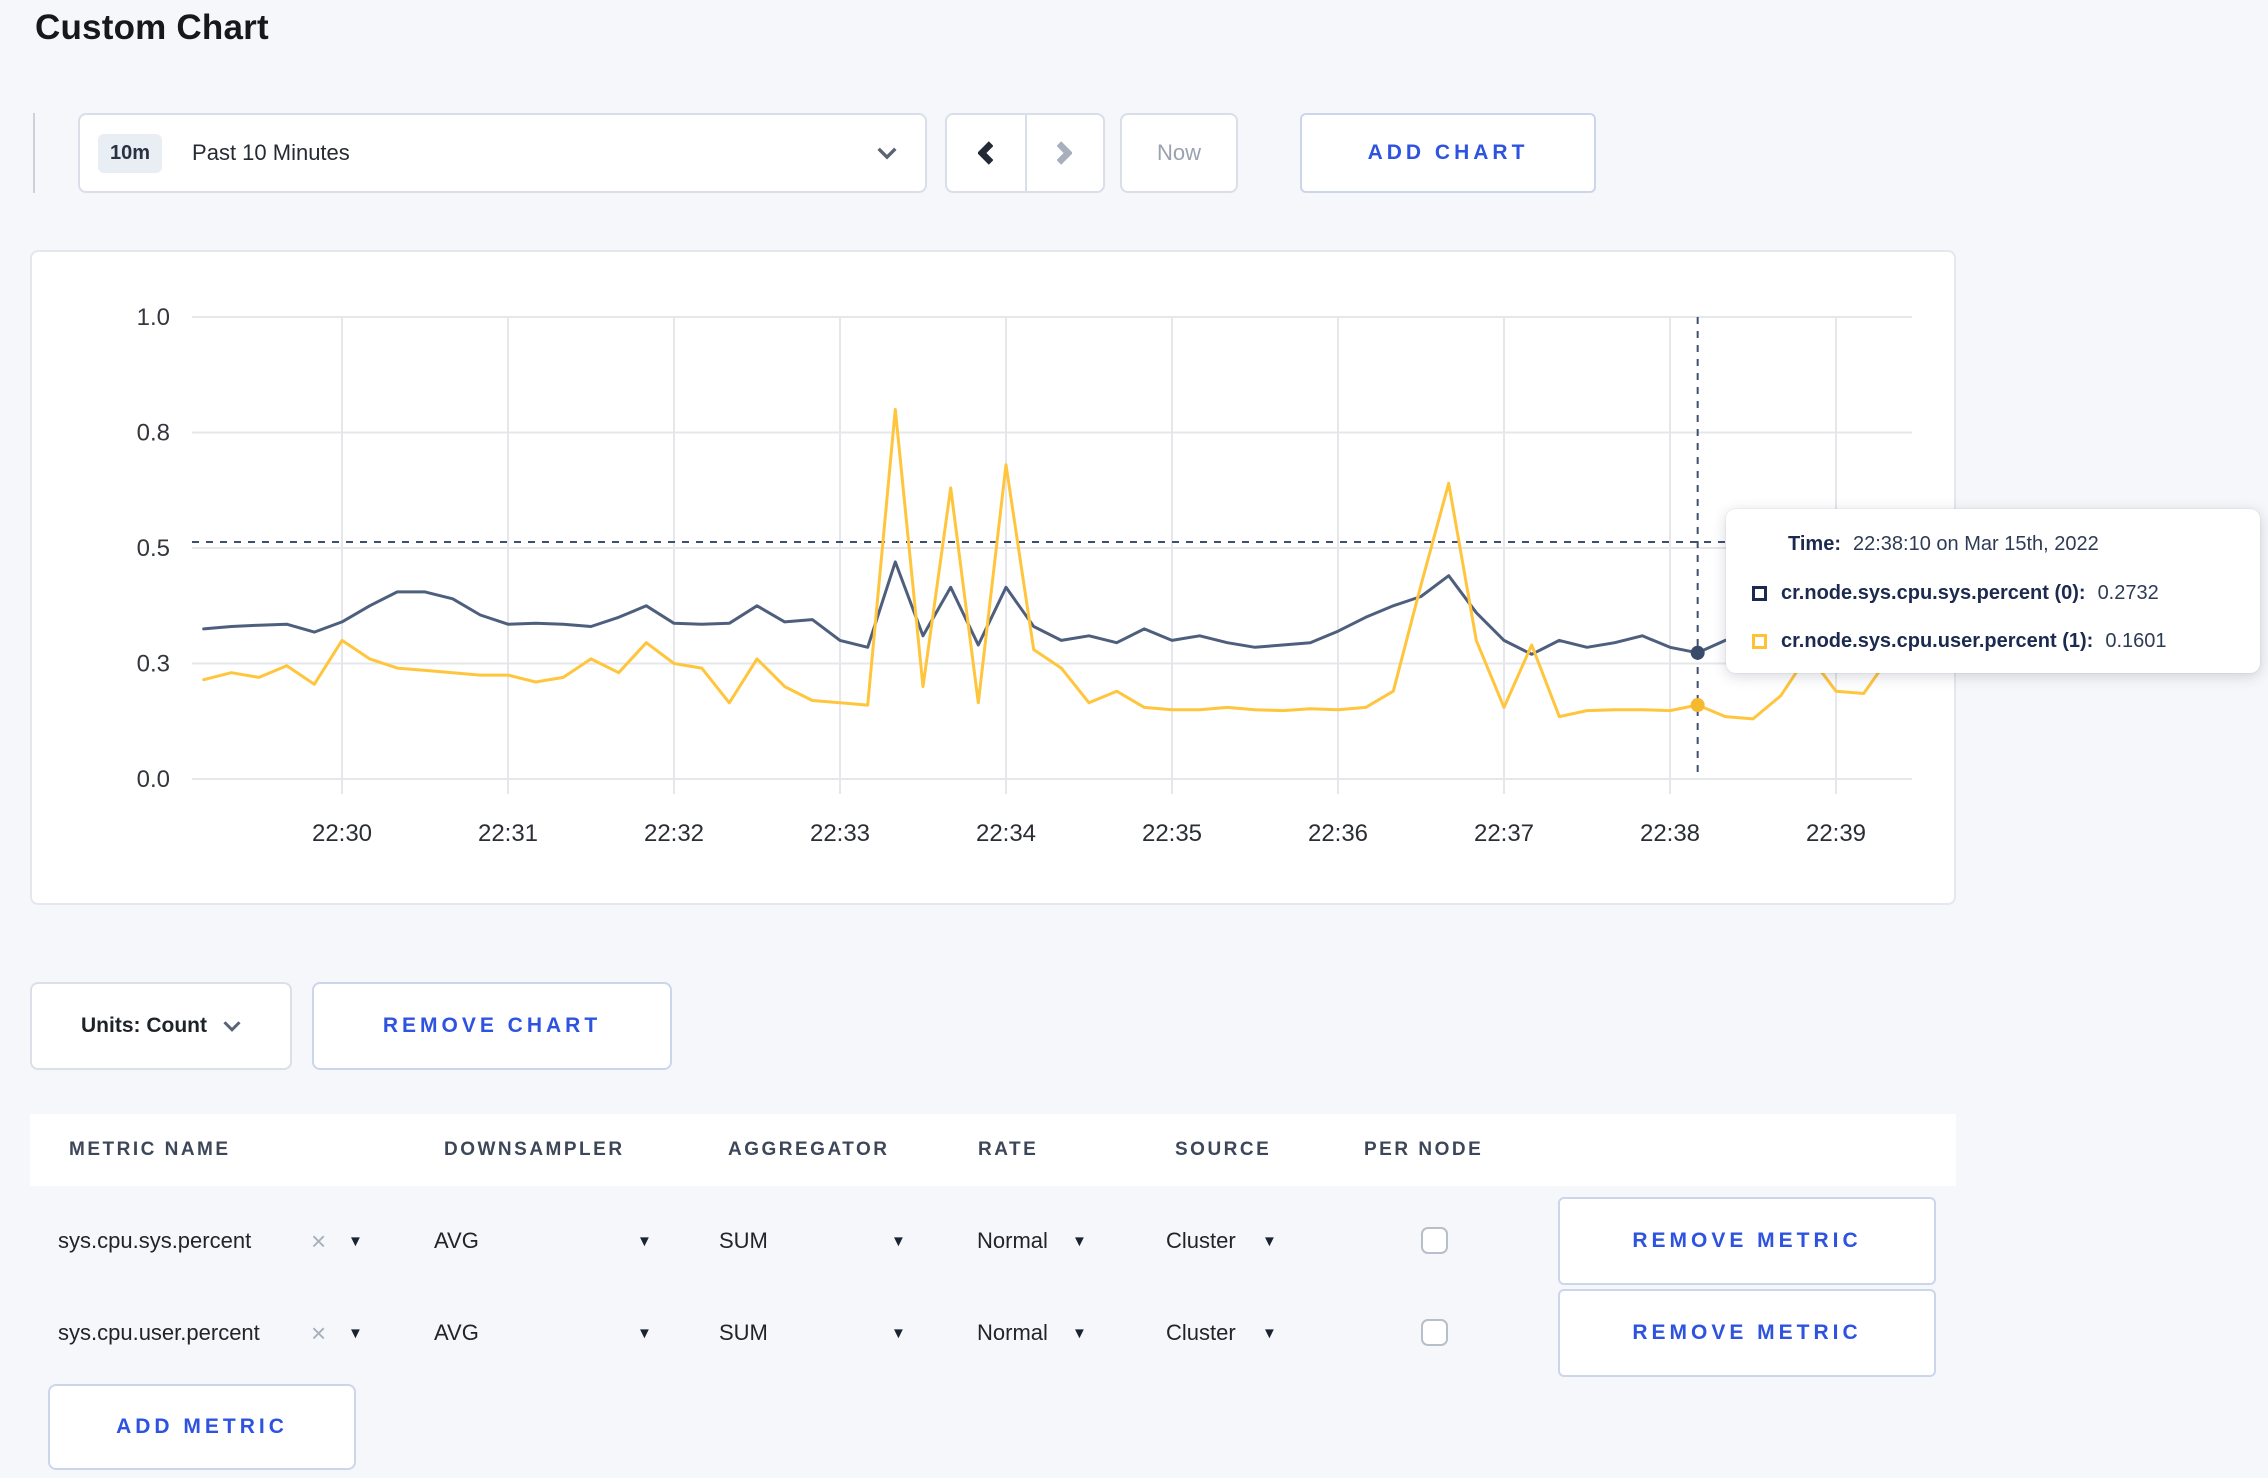 This screenshot has height=1478, width=2268. I want to click on y-tick-label: 0.0, so click(153, 779).